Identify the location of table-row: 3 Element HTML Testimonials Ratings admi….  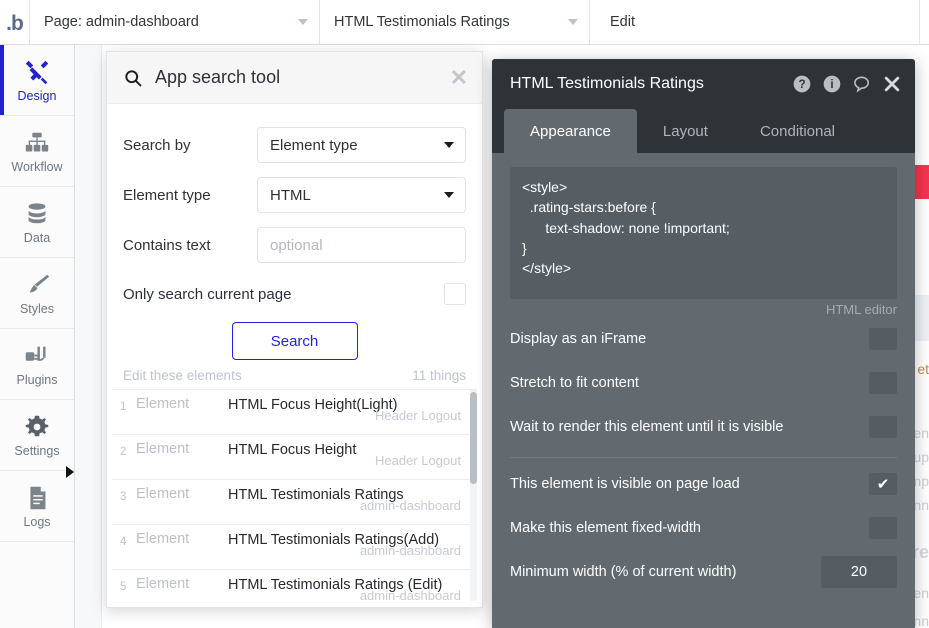
(294, 502).